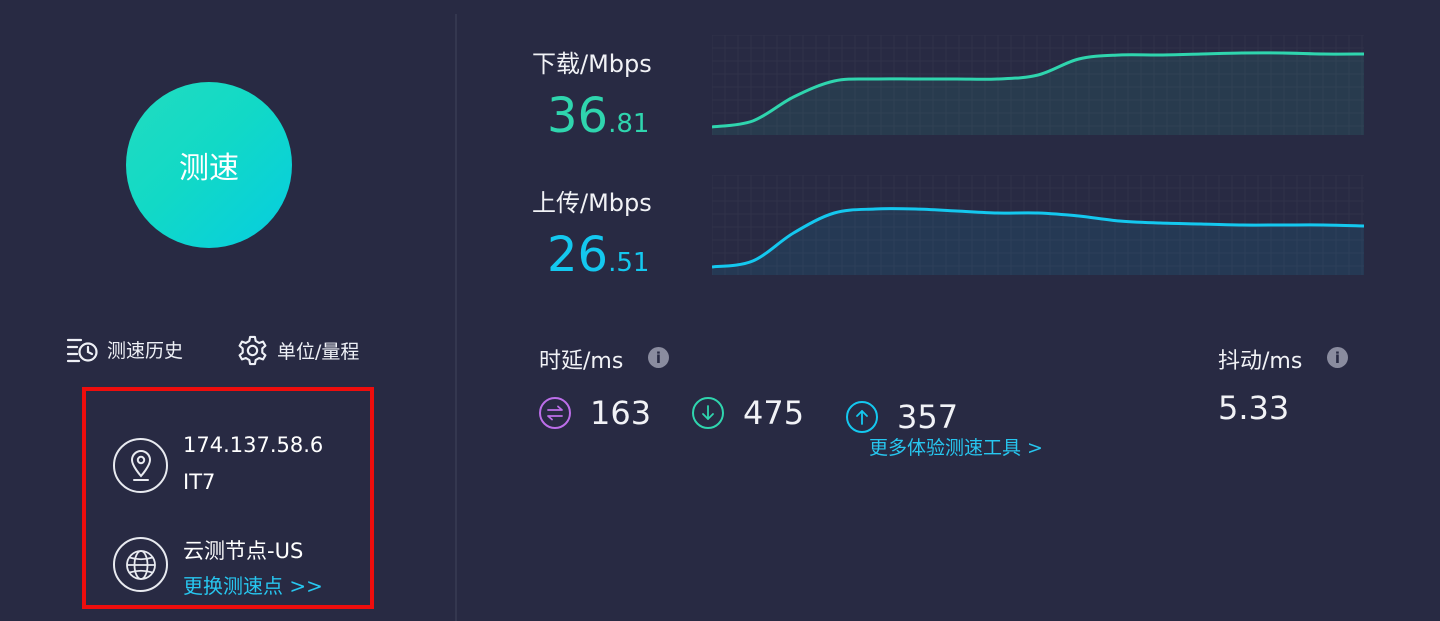 This screenshot has height=621, width=1440. Describe the element at coordinates (456, 317) in the screenshot. I see `column-divider` at that location.